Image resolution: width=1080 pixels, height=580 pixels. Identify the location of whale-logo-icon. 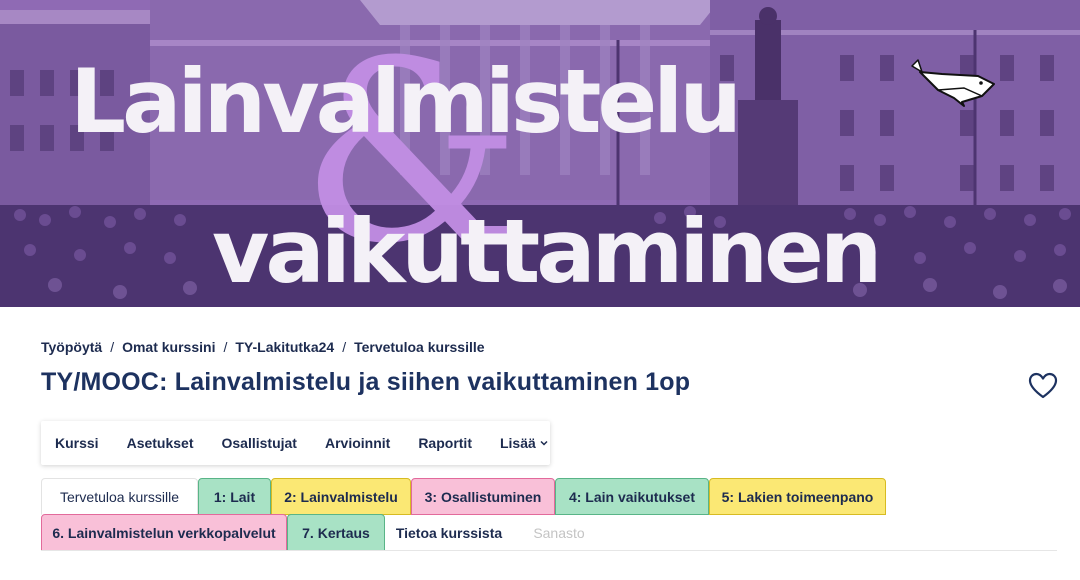
(953, 83).